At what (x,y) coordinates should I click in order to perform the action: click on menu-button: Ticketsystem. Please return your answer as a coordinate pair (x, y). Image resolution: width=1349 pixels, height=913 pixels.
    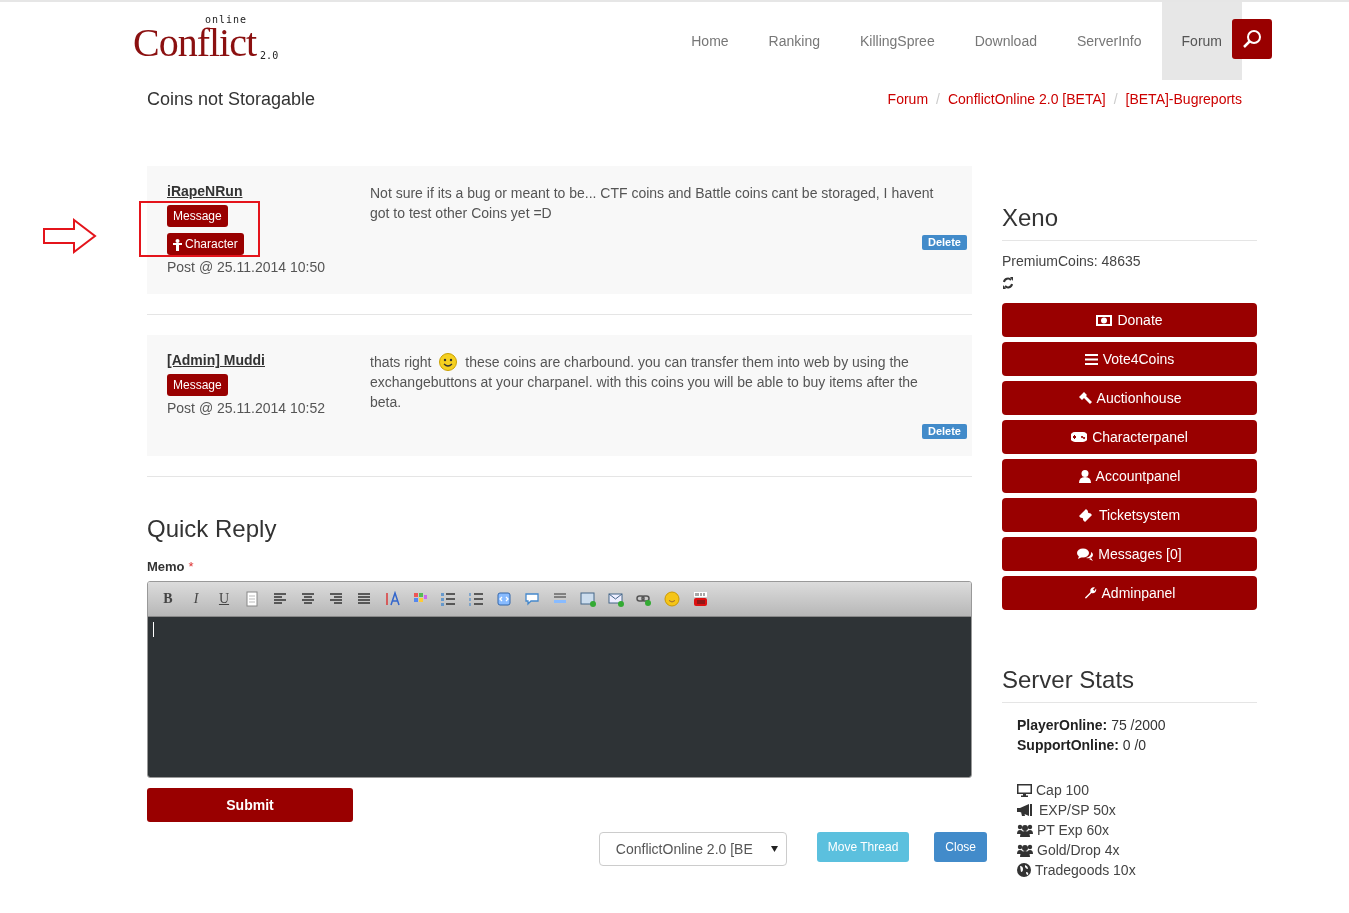
    Looking at the image, I should click on (1129, 515).